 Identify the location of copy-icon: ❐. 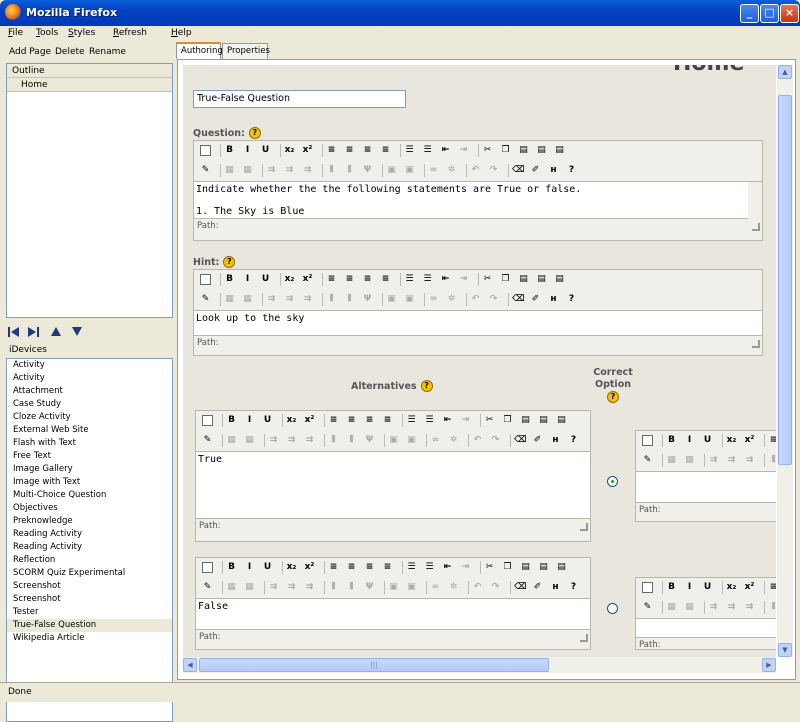
(505, 279).